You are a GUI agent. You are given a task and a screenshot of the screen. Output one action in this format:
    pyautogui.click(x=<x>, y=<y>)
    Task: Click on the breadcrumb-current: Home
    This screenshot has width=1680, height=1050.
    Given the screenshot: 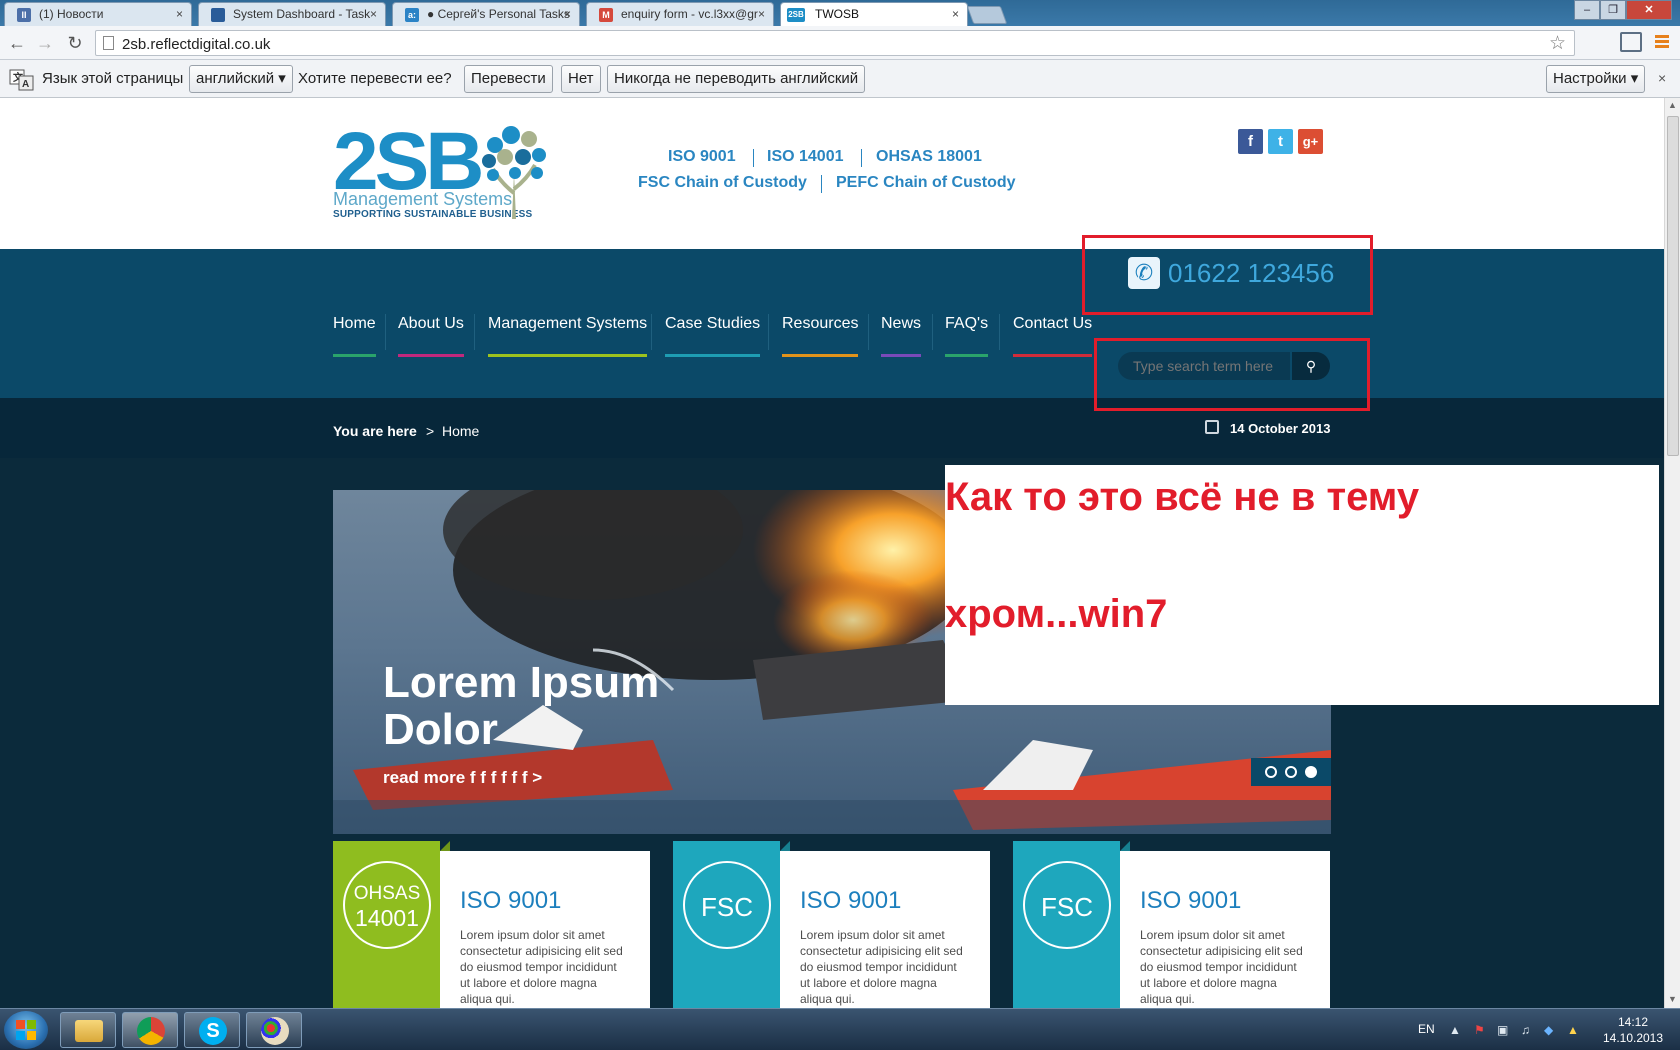 What is the action you would take?
    pyautogui.click(x=460, y=431)
    